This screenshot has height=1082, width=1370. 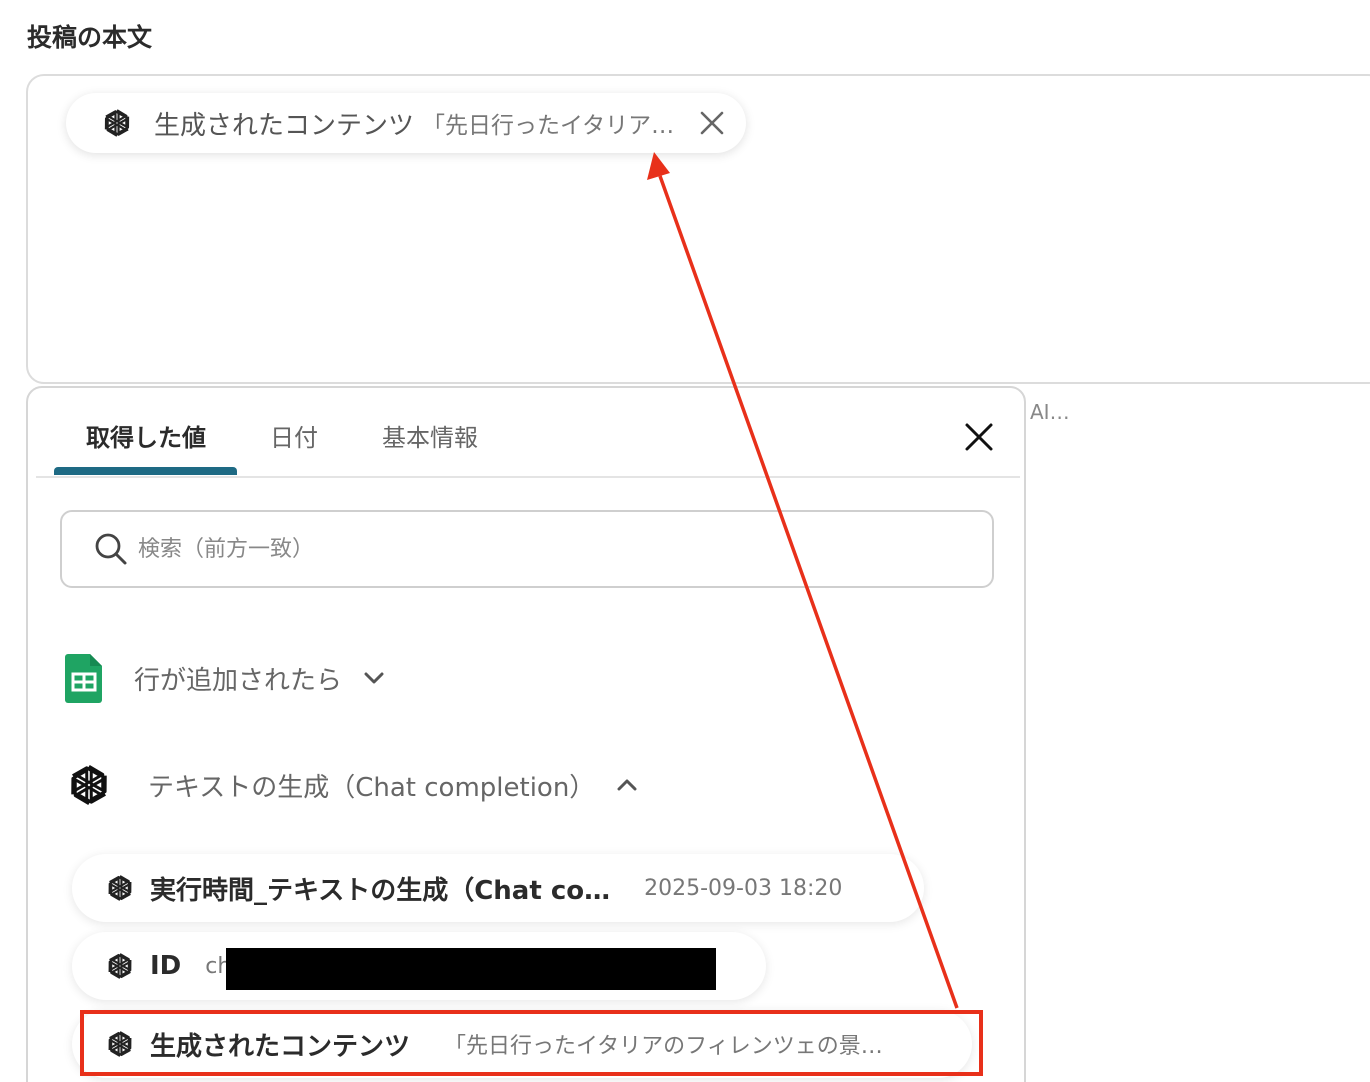 I want to click on google-sheets-icon, so click(x=83, y=678).